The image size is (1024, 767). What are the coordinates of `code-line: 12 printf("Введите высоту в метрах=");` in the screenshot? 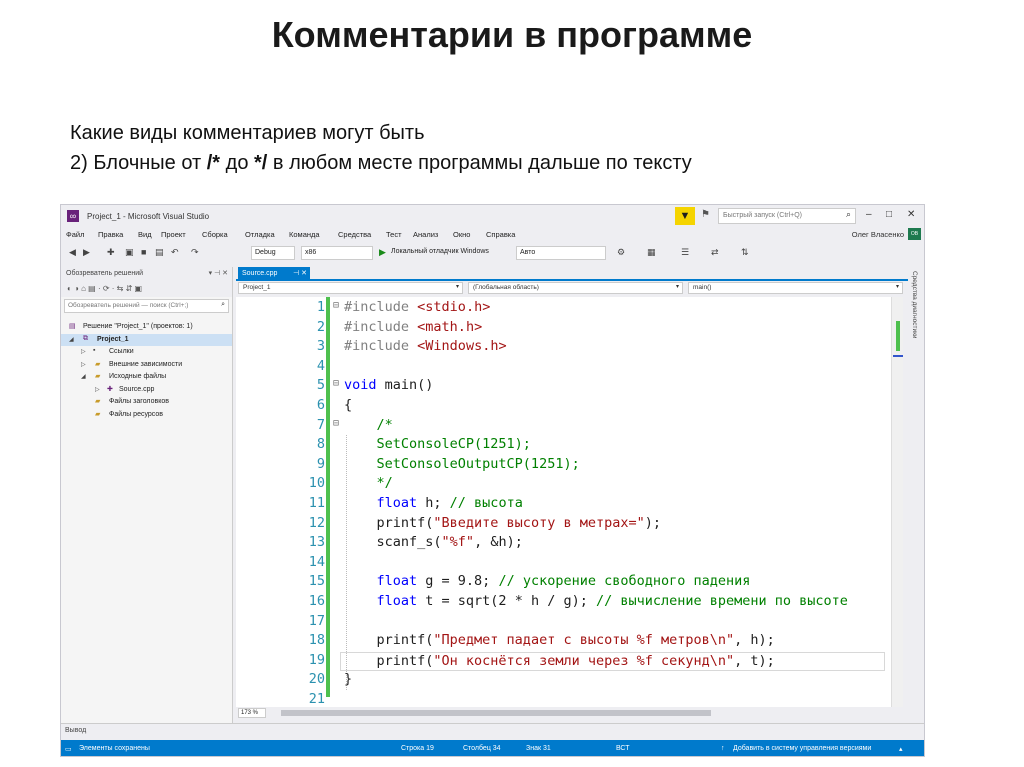 It's located at (484, 522).